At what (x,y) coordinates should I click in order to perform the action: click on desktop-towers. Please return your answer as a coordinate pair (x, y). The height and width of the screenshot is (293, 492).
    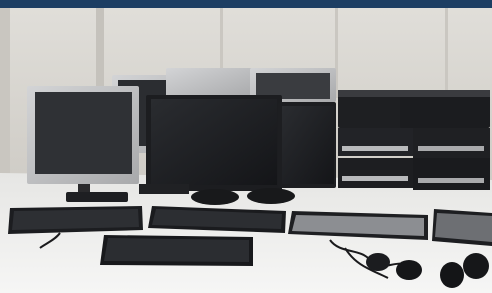
    Looking at the image, I should click on (414, 140).